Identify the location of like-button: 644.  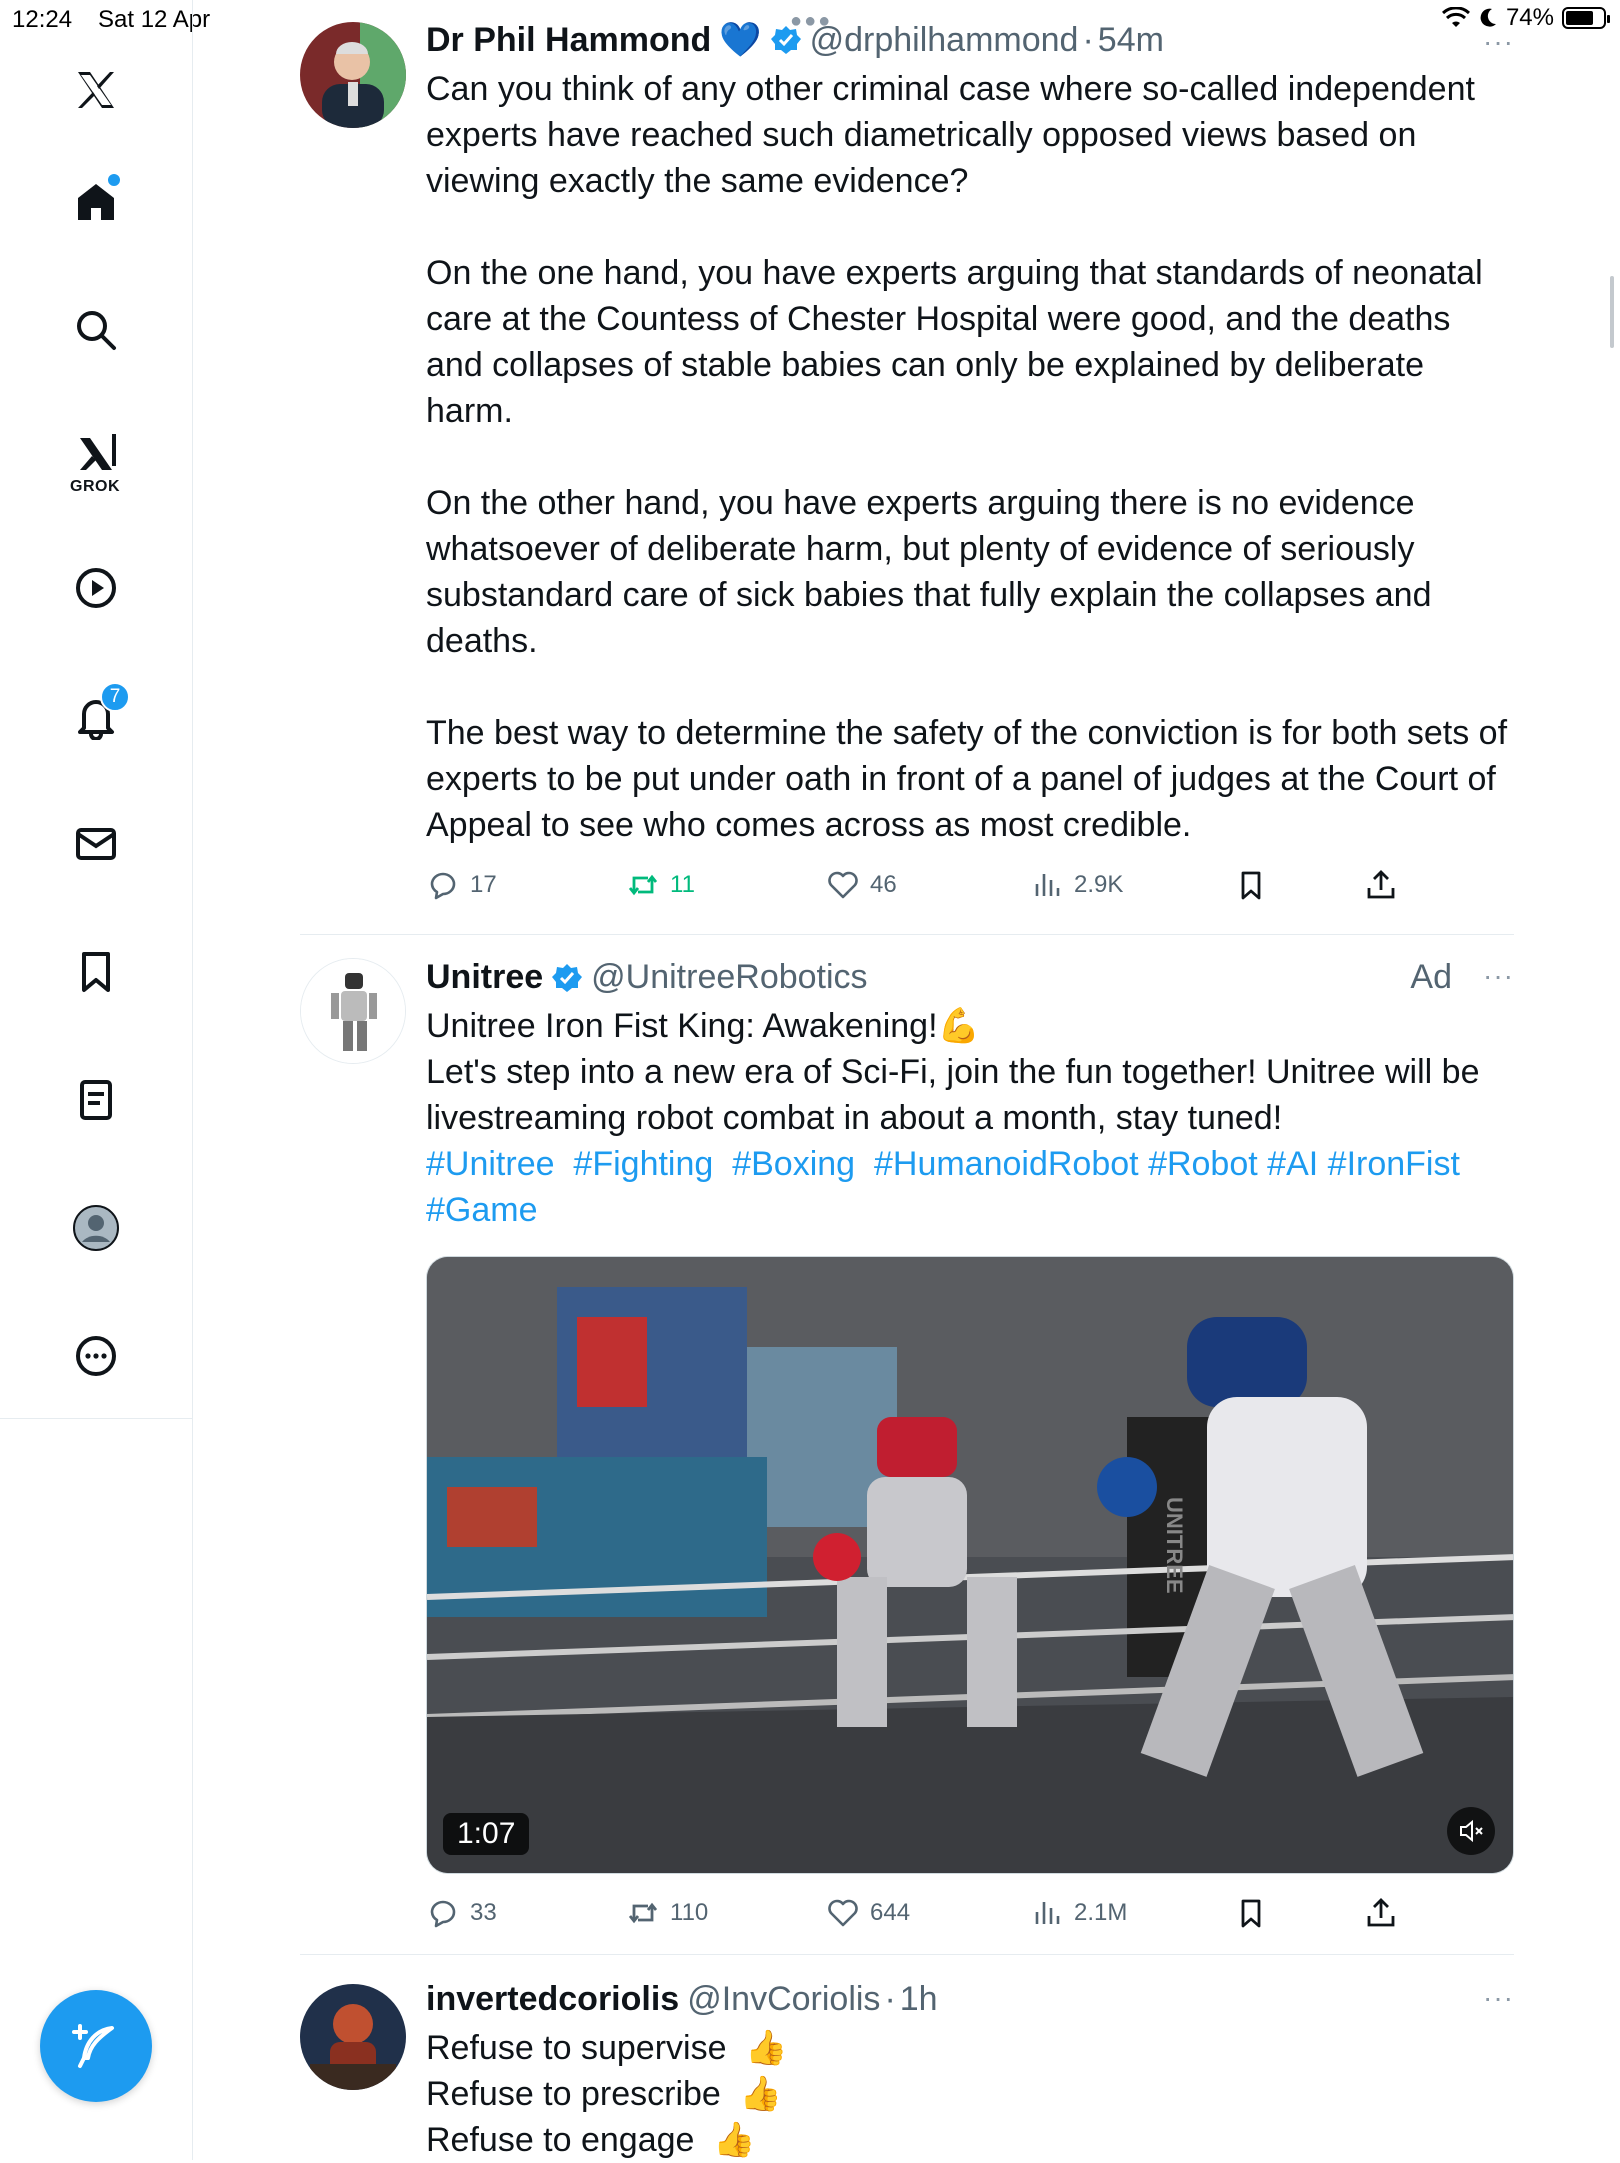
(868, 1913).